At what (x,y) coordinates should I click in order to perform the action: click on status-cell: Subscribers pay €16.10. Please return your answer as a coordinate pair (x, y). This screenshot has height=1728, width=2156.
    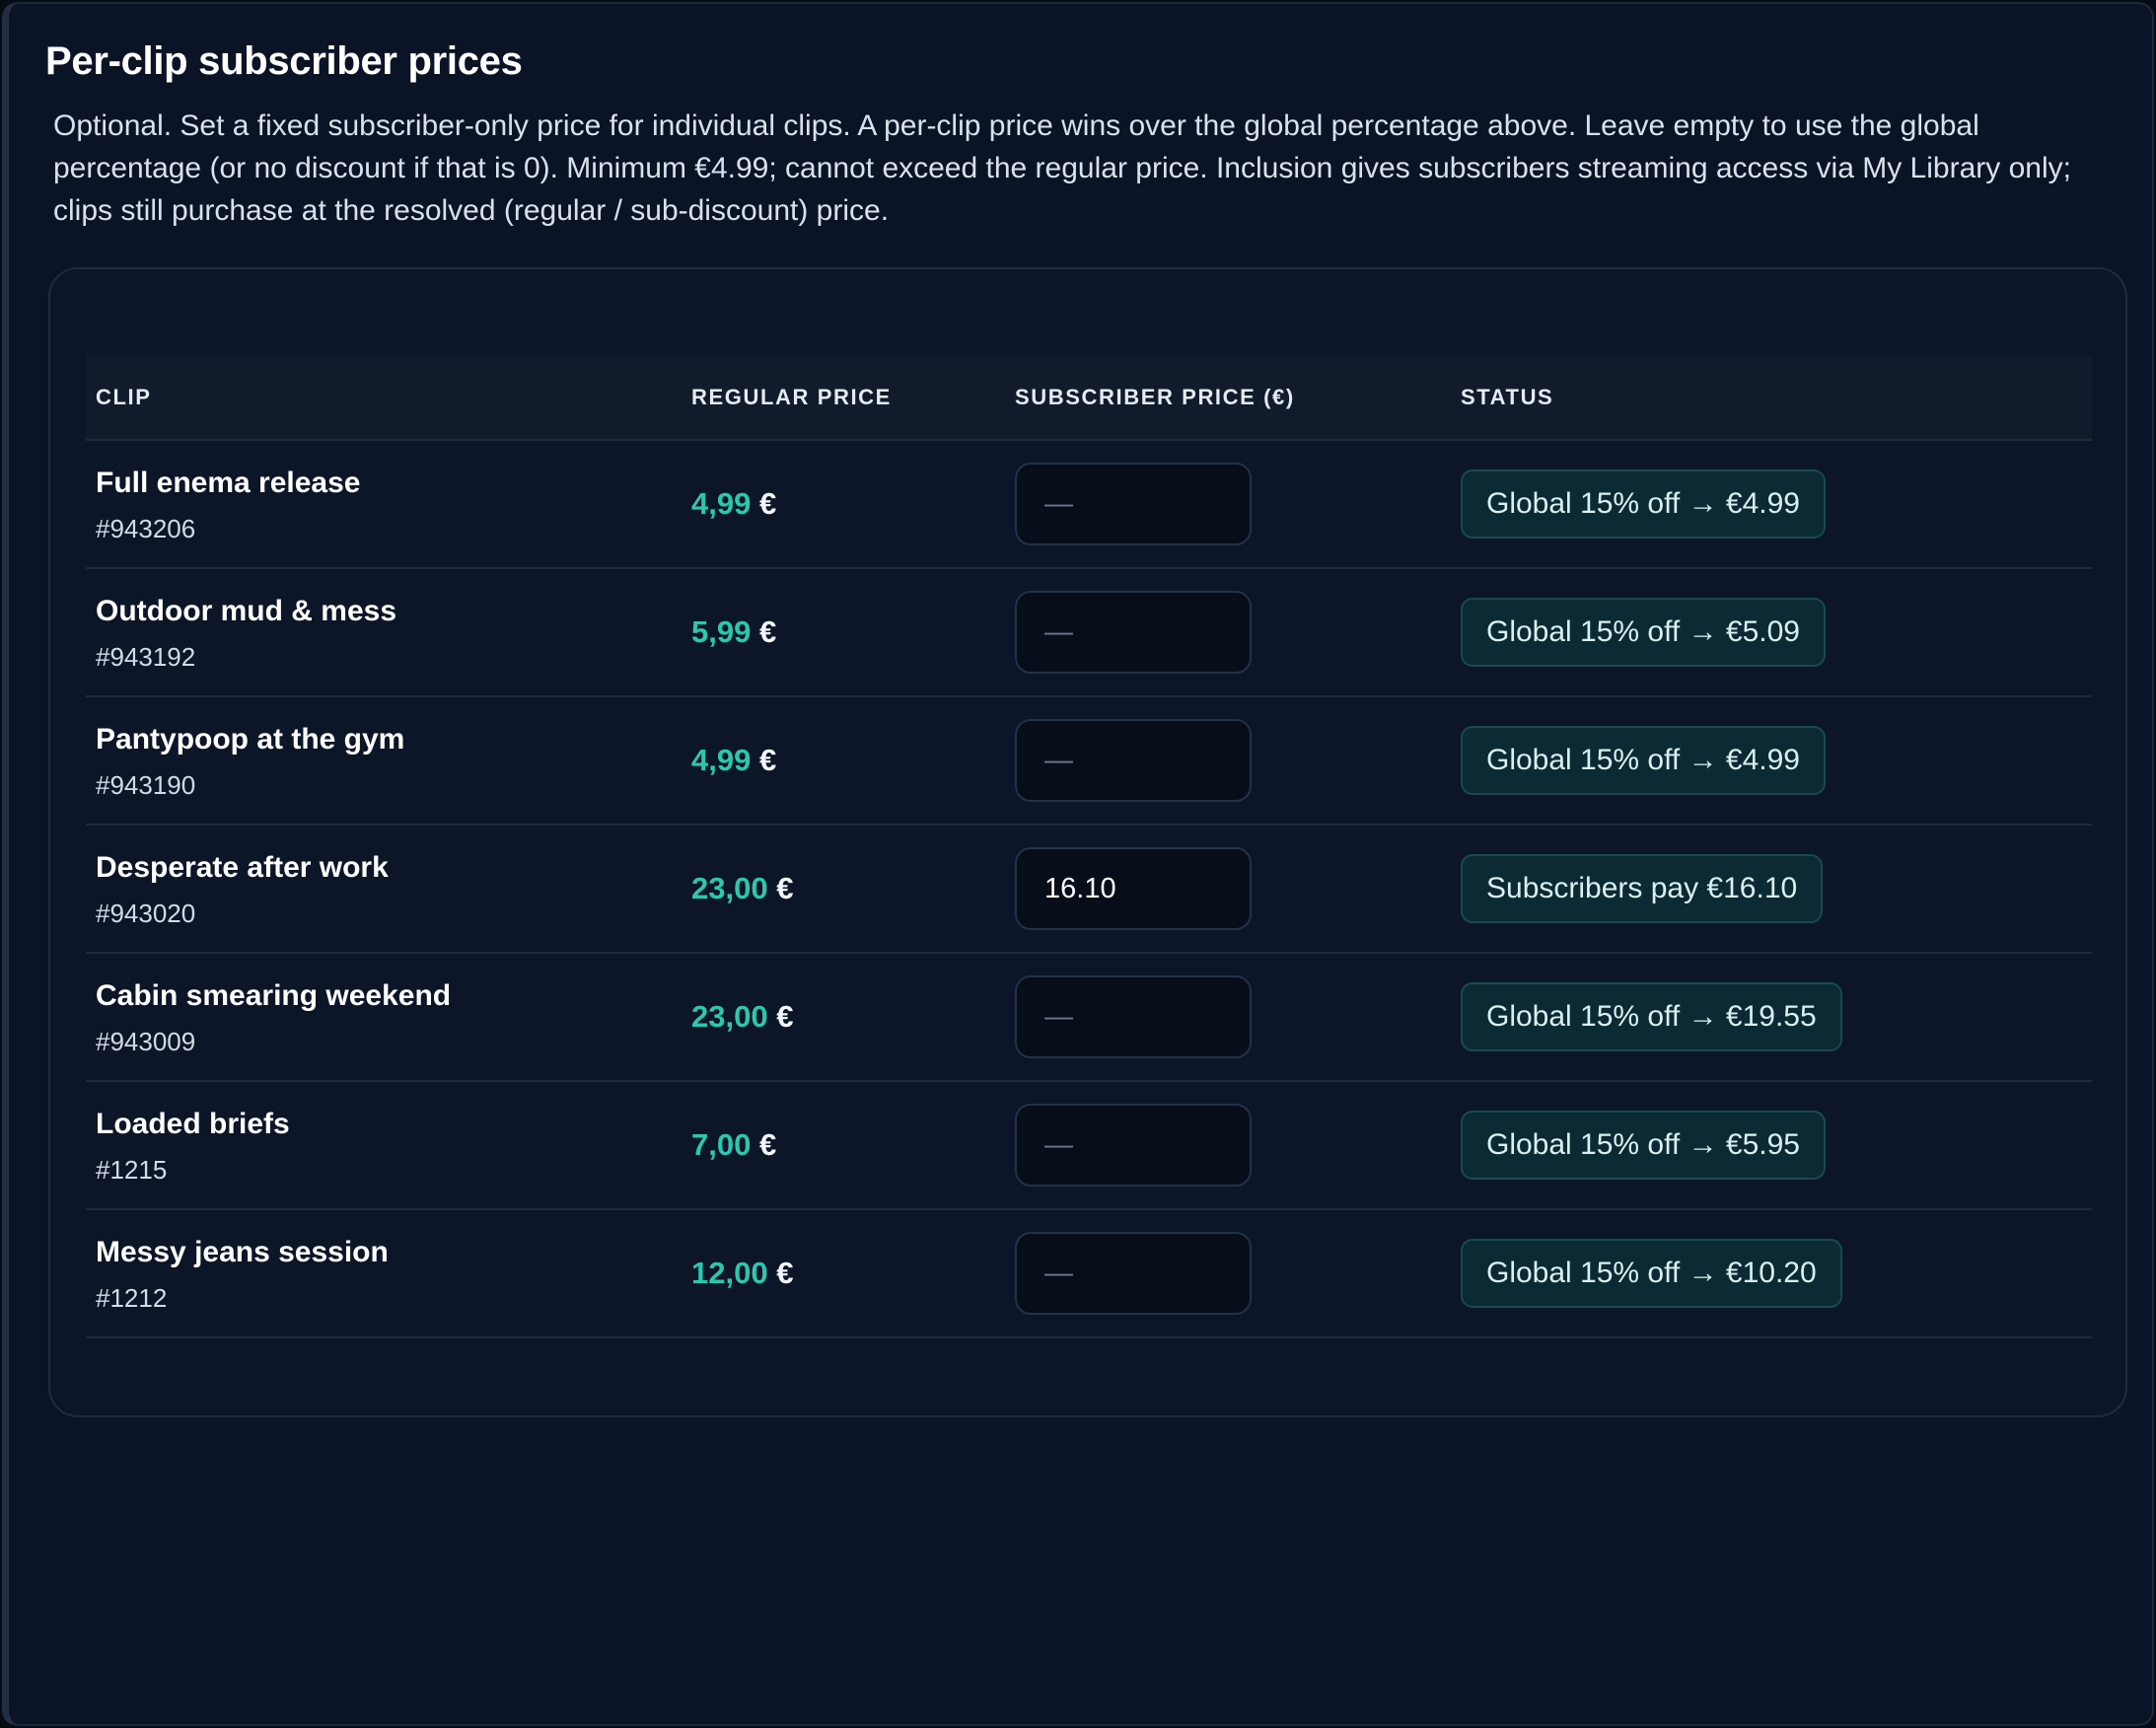
    Looking at the image, I should click on (1771, 889).